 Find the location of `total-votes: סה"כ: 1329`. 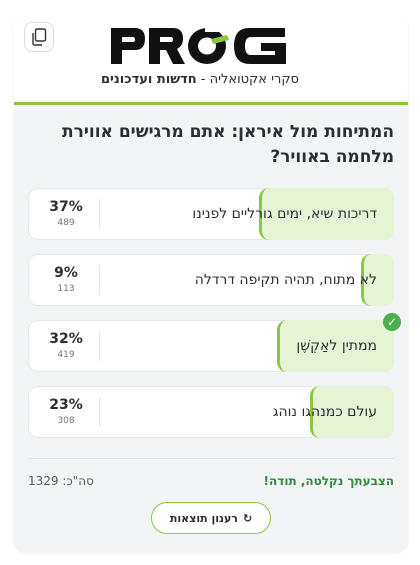

total-votes: סה"כ: 1329 is located at coordinates (61, 481).